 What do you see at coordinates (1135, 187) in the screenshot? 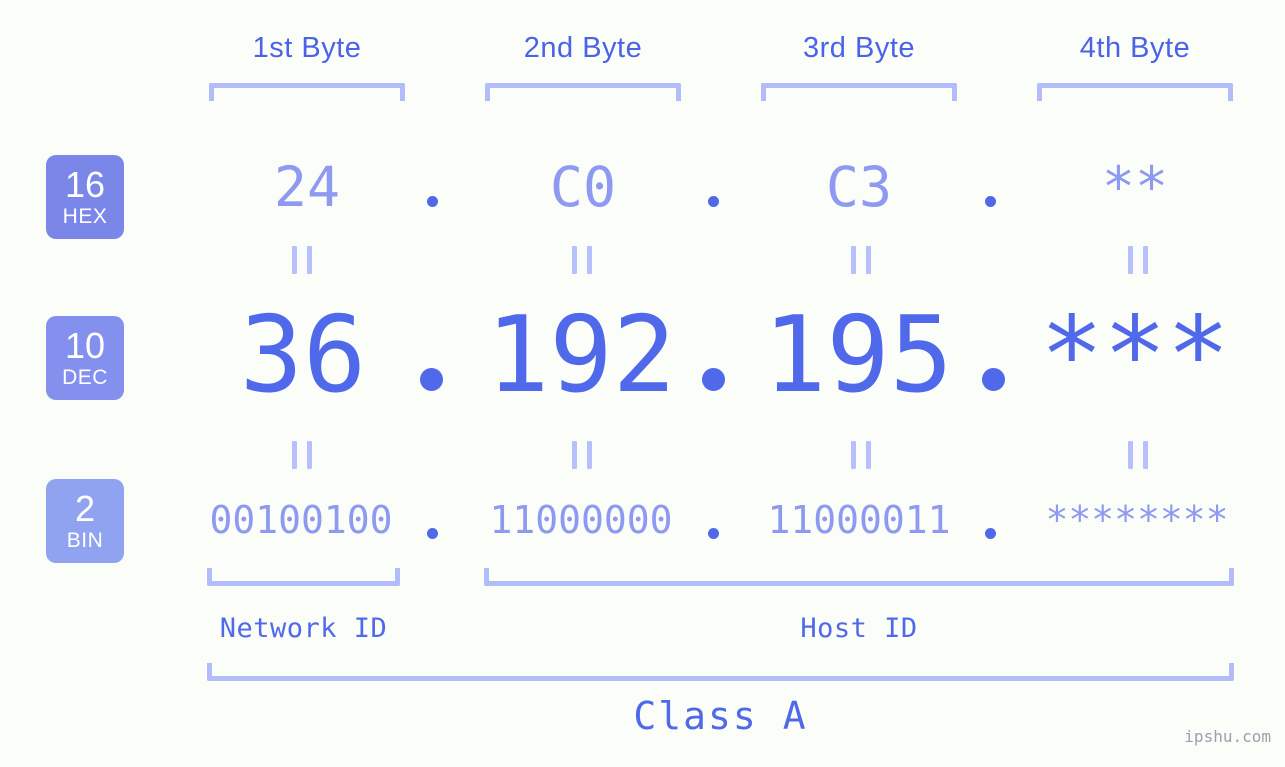
I see `hex-octet-4: **` at bounding box center [1135, 187].